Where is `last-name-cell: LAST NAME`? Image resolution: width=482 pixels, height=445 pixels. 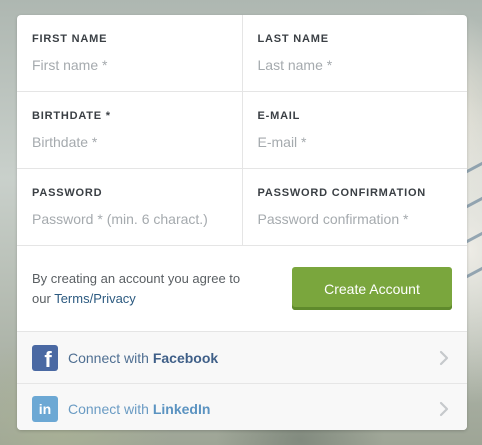 last-name-cell: LAST NAME is located at coordinates (354, 53).